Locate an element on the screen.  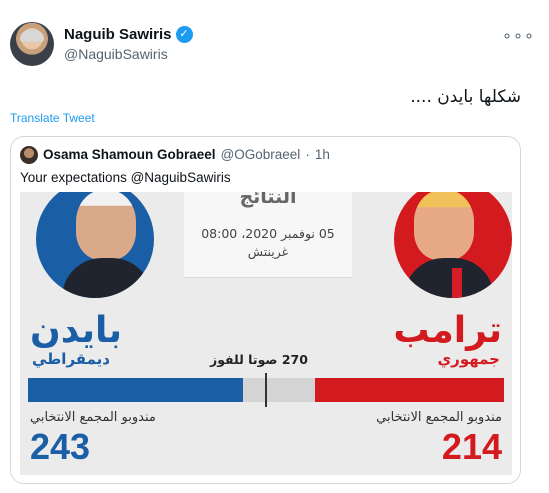
trump-suit is located at coordinates (449, 278).